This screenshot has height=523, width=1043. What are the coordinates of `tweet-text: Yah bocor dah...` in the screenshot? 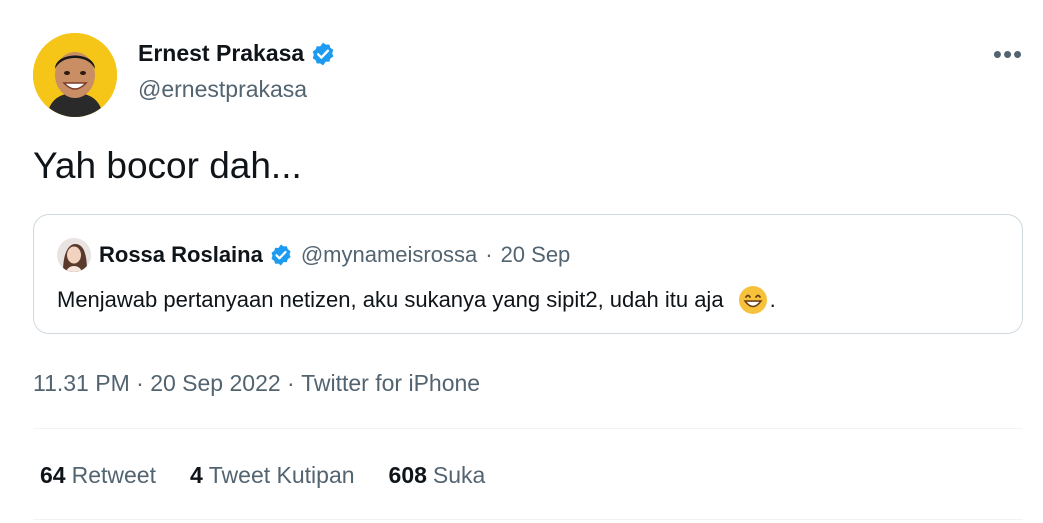 It's located at (167, 165).